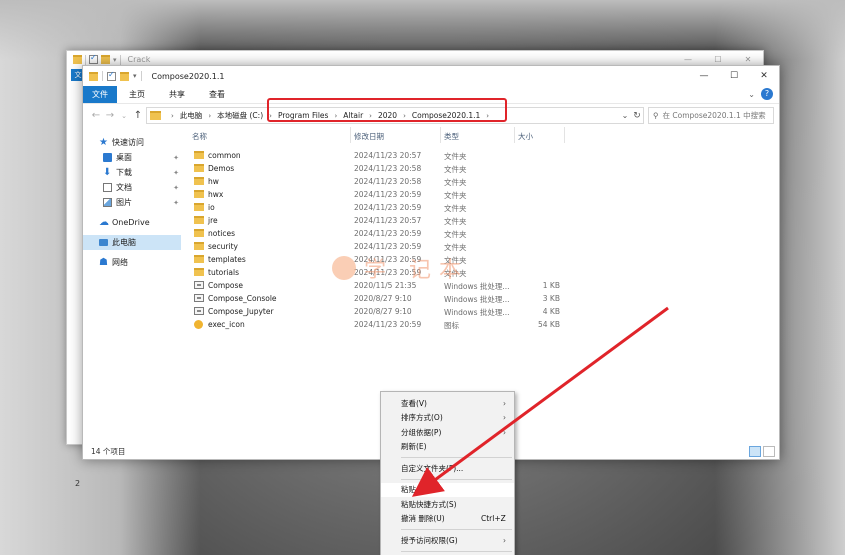 The image size is (845, 555). Describe the element at coordinates (764, 76) in the screenshot. I see `close-button: ✕` at that location.